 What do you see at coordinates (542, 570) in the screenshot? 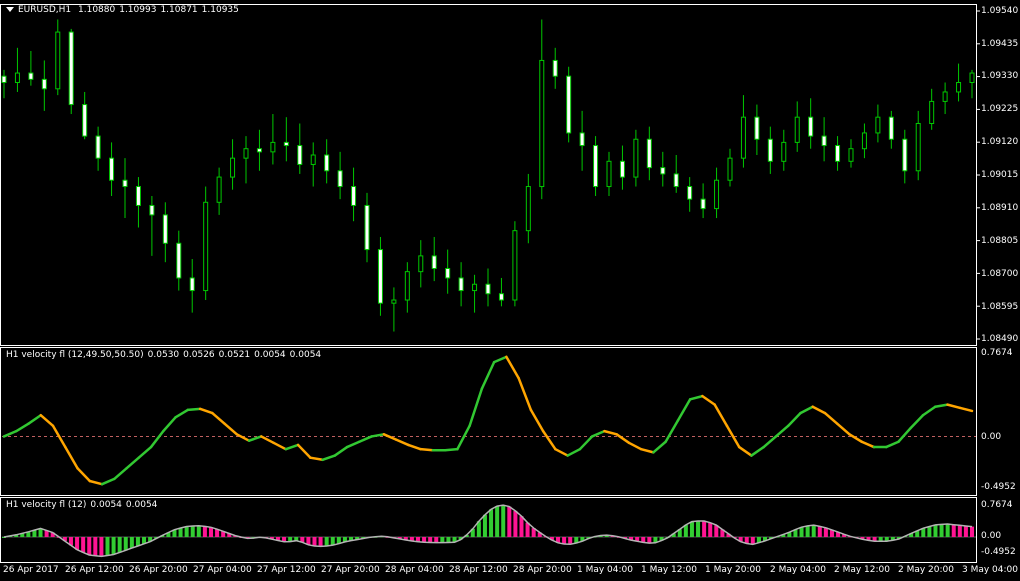
I see `time-label: 28 Apr 20:00` at bounding box center [542, 570].